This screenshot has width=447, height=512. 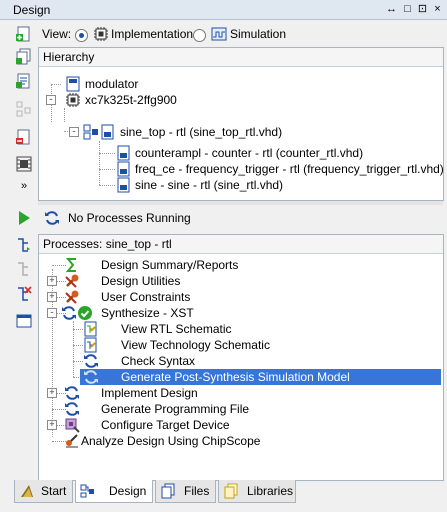 I want to click on hierarchy-item-device: - xc7k325t-2ffg900, so click(x=239, y=100).